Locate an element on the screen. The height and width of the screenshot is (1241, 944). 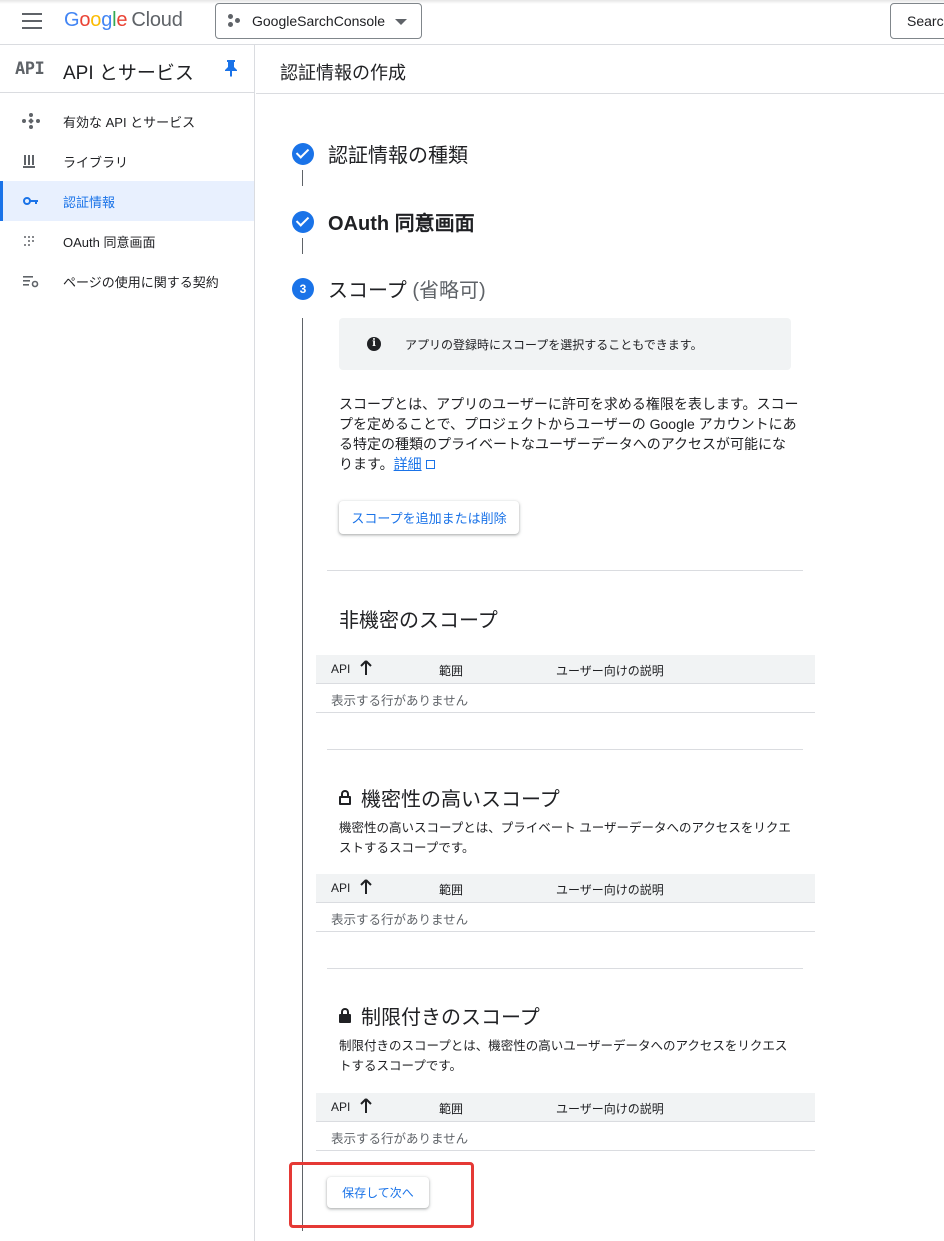
sidebar-item-oauth-consent: OAuth 同意画面 is located at coordinates (127, 241).